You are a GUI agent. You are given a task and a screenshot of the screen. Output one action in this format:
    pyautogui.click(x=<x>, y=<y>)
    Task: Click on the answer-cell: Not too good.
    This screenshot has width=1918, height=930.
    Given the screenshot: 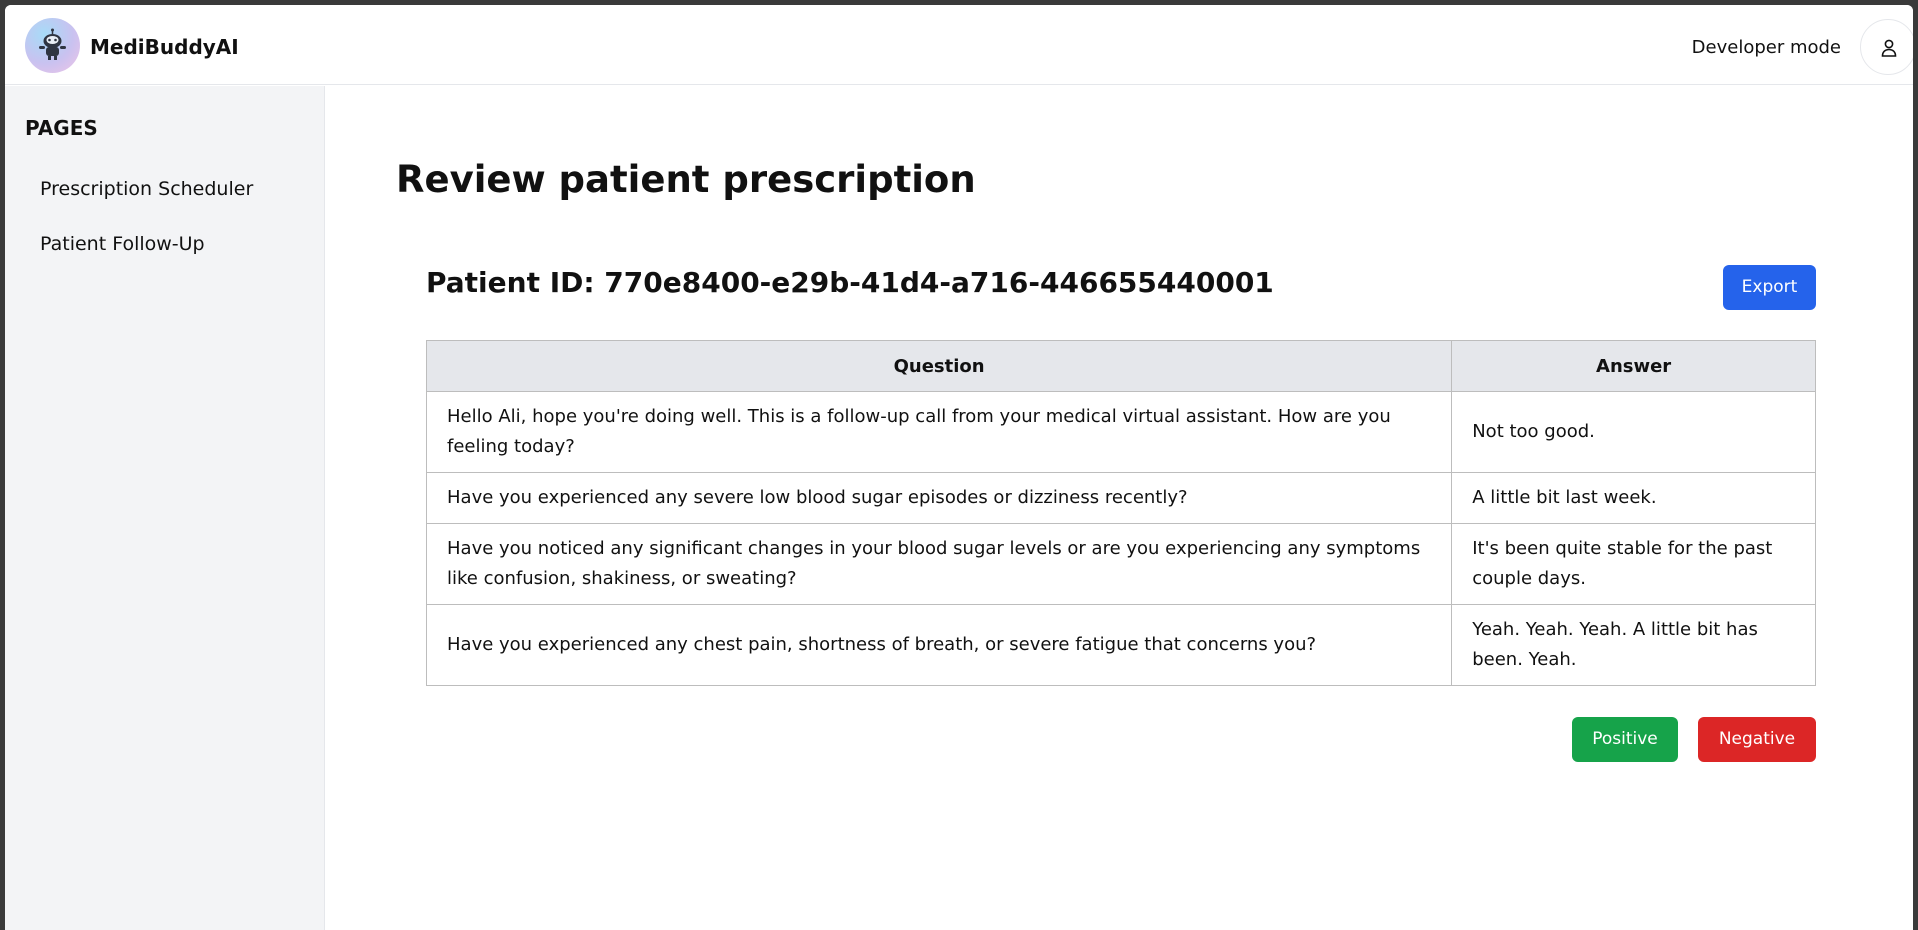 What is the action you would take?
    pyautogui.click(x=1633, y=432)
    